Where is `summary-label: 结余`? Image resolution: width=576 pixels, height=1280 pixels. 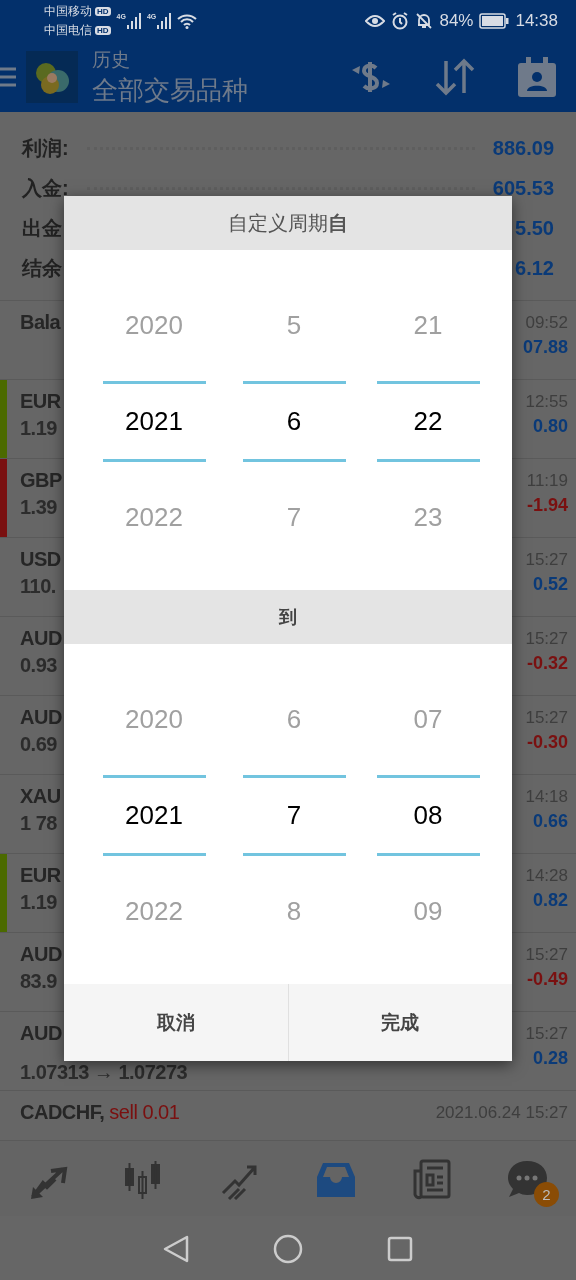
summary-label: 结余 is located at coordinates (42, 268).